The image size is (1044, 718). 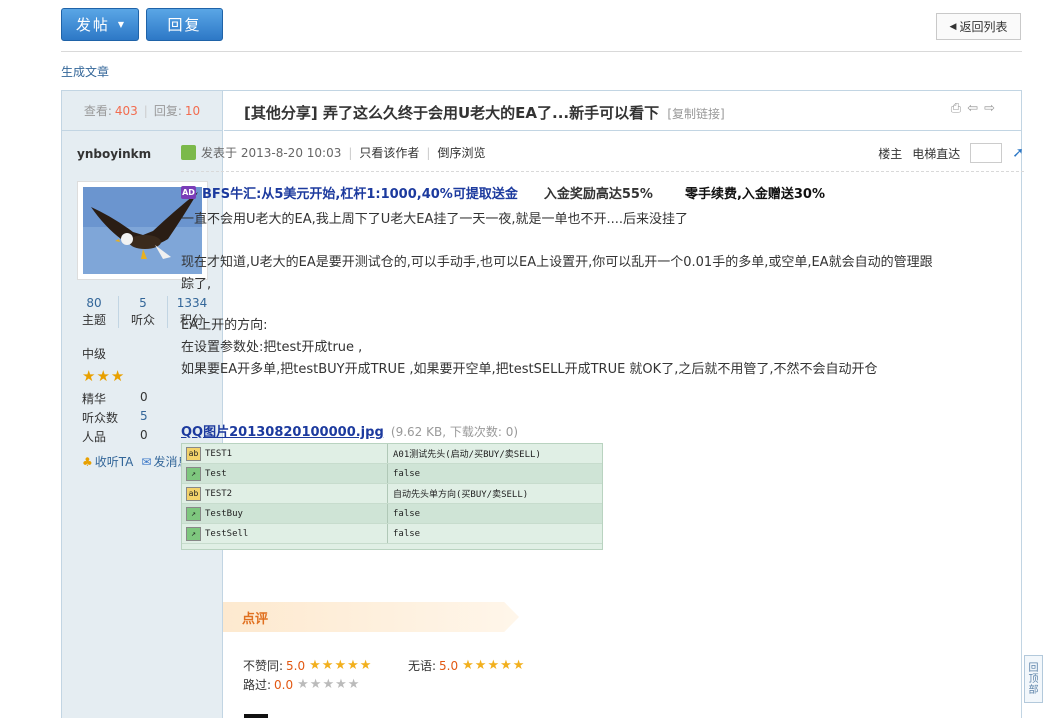 What do you see at coordinates (97, 111) in the screenshot?
I see `views-label: 查看:` at bounding box center [97, 111].